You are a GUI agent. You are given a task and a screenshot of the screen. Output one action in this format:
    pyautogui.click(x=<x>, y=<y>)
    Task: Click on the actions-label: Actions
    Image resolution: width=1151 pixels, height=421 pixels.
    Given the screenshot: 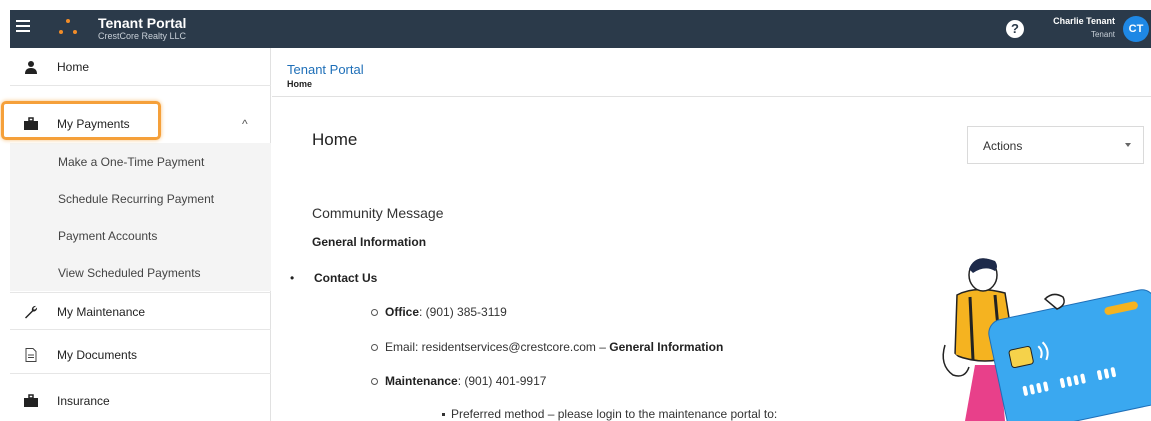 What is the action you would take?
    pyautogui.click(x=1003, y=146)
    